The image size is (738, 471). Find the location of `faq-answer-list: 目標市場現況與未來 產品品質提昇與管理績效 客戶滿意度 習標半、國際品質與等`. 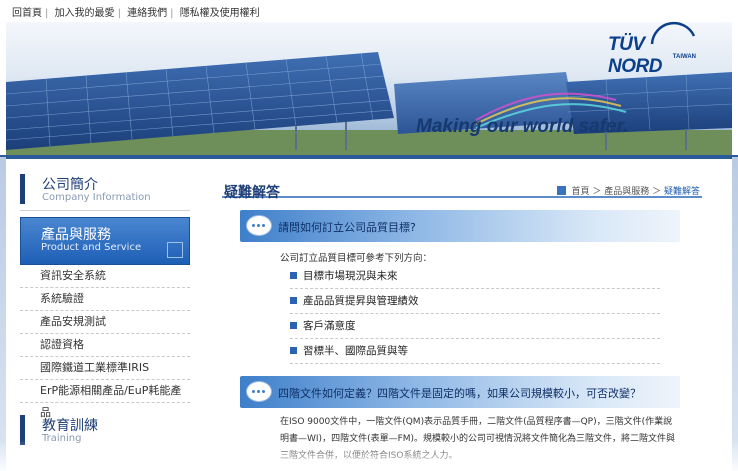

faq-answer-list: 目標市場現況與未來 產品品質提昇與管理績效 客戶滿意度 習標半、國際品質與等 is located at coordinates (475, 314).